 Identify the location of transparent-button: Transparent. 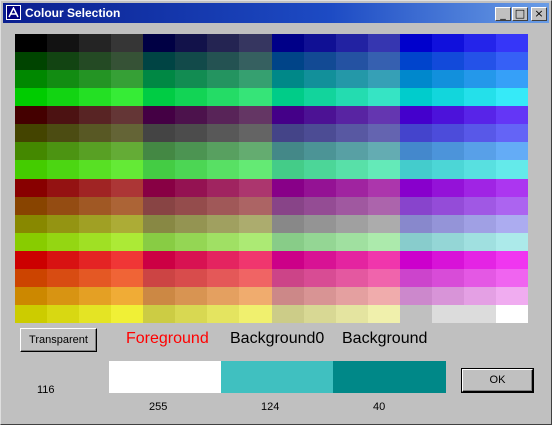
(58, 340).